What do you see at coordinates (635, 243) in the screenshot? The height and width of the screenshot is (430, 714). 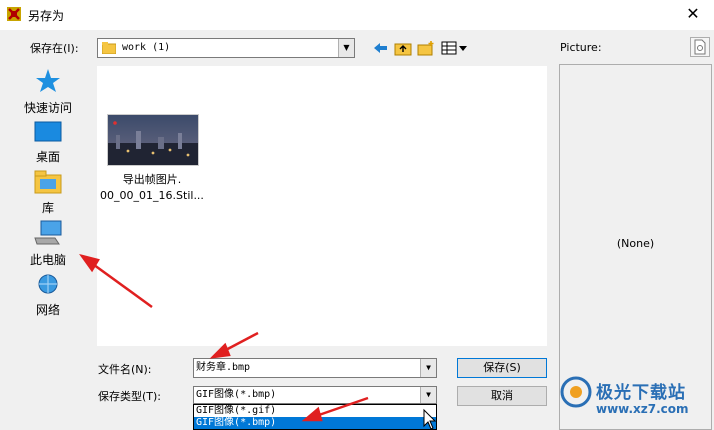 I see `preview-empty-text: (None)` at bounding box center [635, 243].